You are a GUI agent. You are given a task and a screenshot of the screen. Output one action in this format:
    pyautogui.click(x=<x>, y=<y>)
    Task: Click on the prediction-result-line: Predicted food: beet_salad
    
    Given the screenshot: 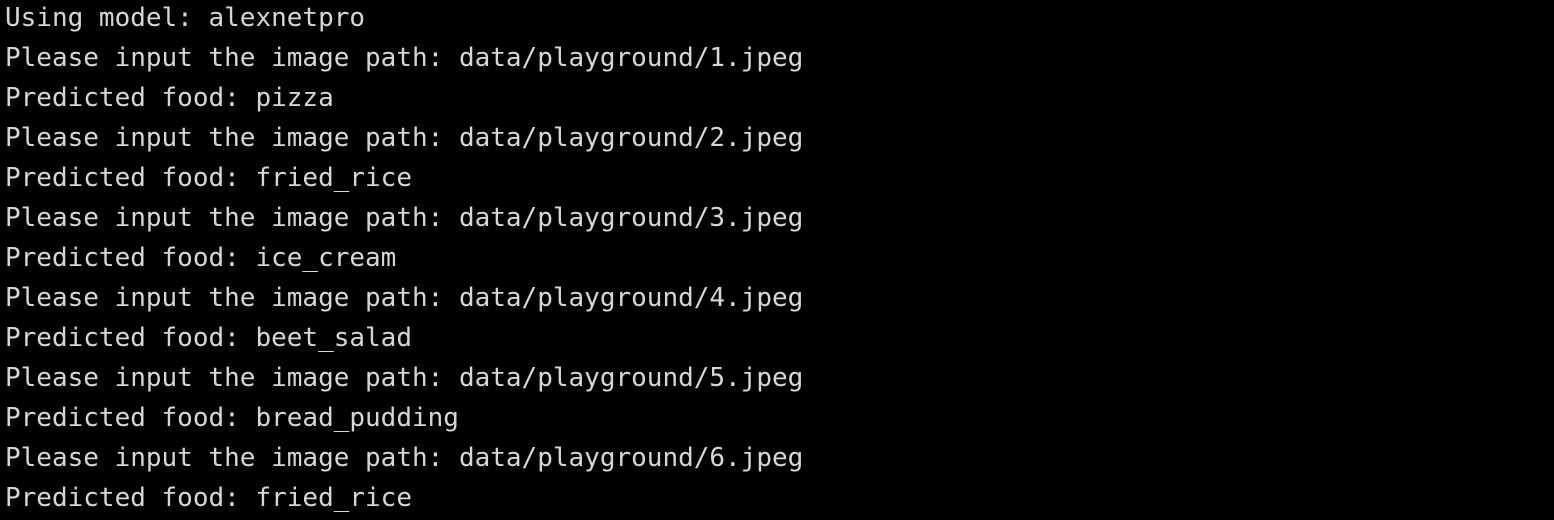 What is the action you would take?
    pyautogui.click(x=208, y=338)
    